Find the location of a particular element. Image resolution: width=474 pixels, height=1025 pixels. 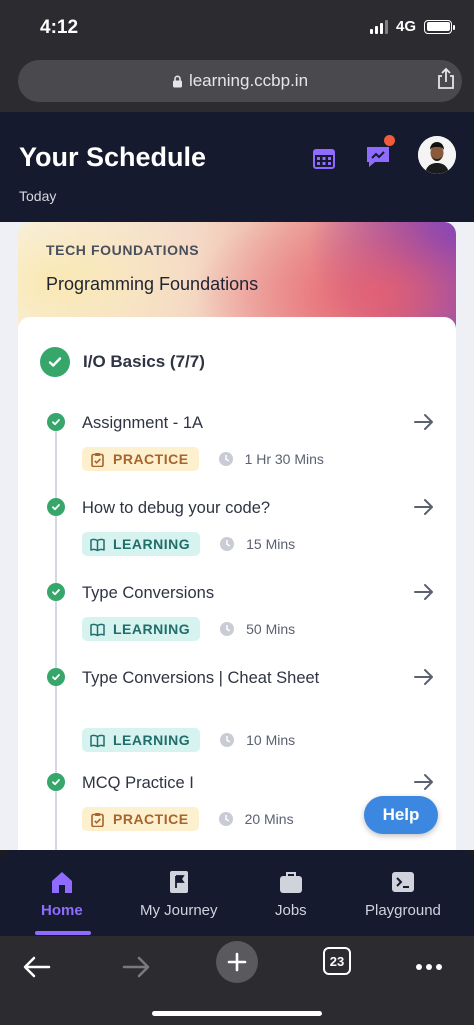

home-icon is located at coordinates (61, 882).